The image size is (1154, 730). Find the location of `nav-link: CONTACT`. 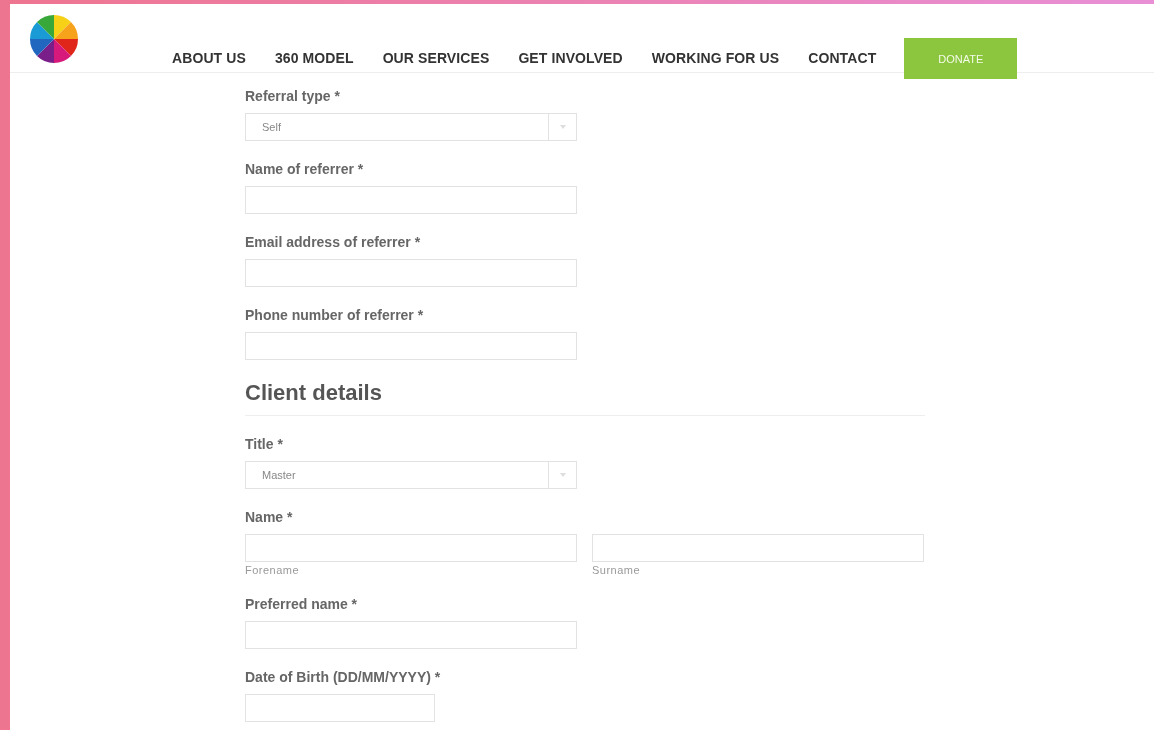

nav-link: CONTACT is located at coordinates (842, 58).